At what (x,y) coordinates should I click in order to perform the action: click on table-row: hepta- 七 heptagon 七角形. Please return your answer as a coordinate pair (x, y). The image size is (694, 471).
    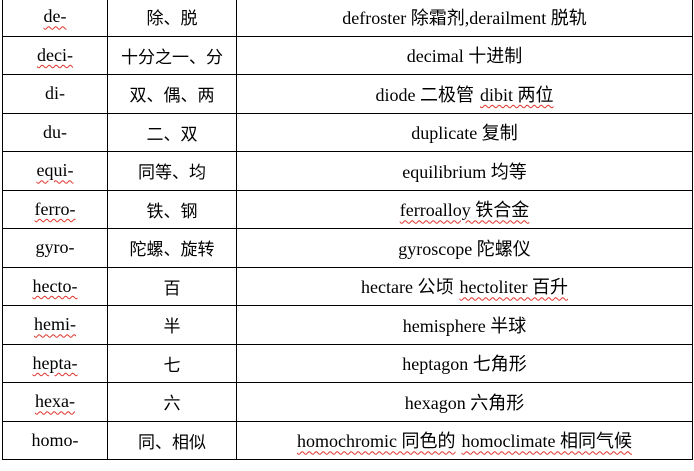
    Looking at the image, I should click on (347, 363).